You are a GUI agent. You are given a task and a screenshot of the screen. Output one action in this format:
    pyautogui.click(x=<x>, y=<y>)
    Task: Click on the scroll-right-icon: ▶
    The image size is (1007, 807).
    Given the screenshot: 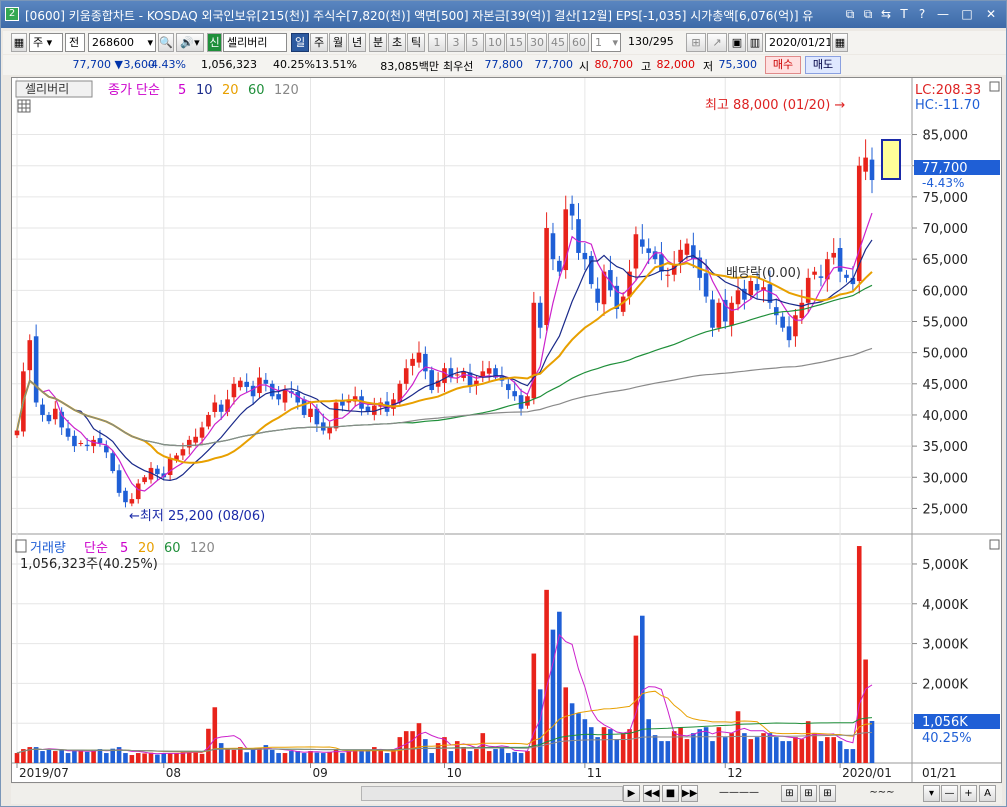 What is the action you would take?
    pyautogui.click(x=631, y=793)
    